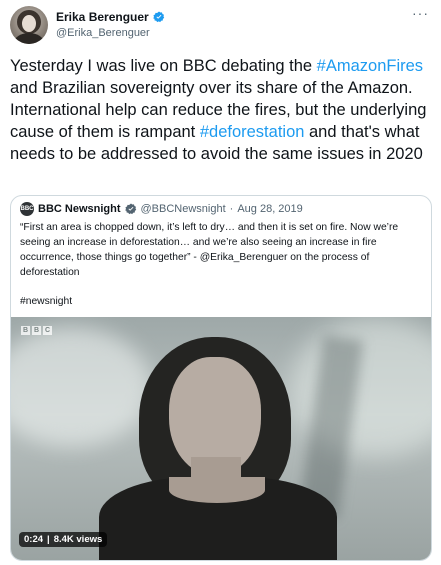 The width and height of the screenshot is (441, 565). What do you see at coordinates (217, 490) in the screenshot?
I see `speaker-neckline` at bounding box center [217, 490].